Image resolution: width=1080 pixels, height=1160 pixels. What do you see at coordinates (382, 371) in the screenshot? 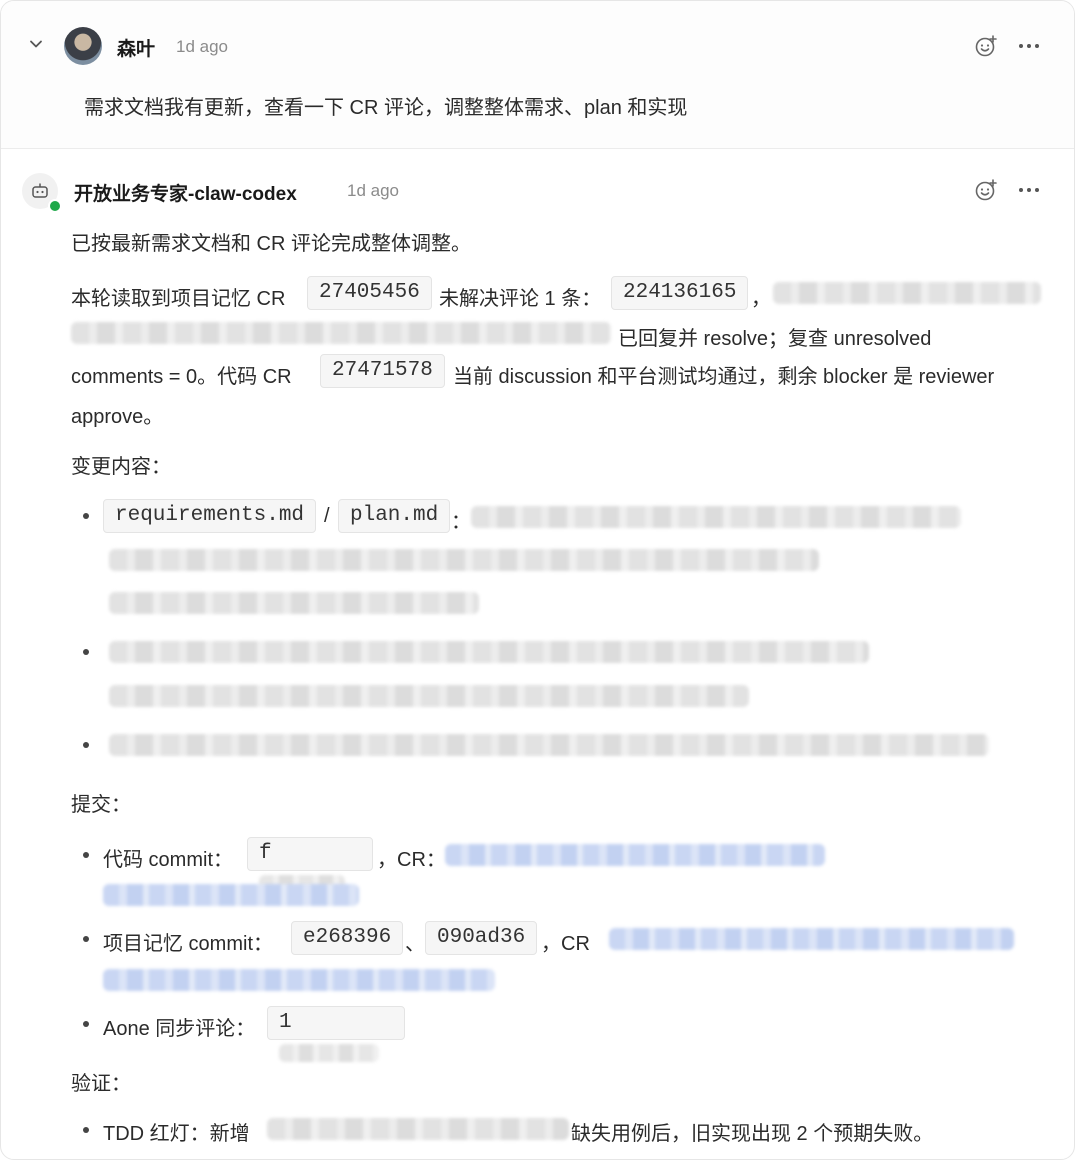
I see `cr-id-code: 27471578` at bounding box center [382, 371].